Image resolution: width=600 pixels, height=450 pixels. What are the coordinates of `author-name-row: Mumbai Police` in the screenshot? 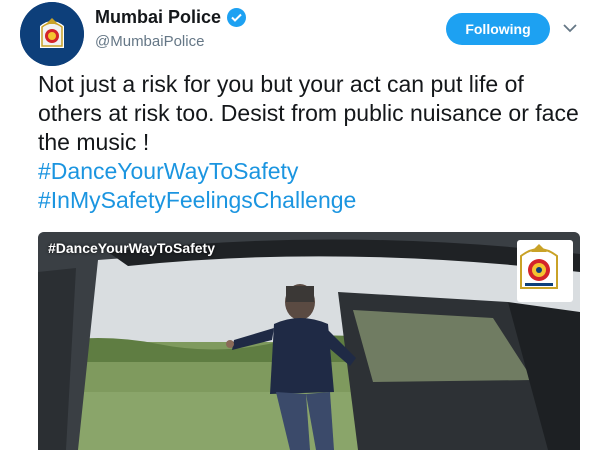 It's located at (171, 17).